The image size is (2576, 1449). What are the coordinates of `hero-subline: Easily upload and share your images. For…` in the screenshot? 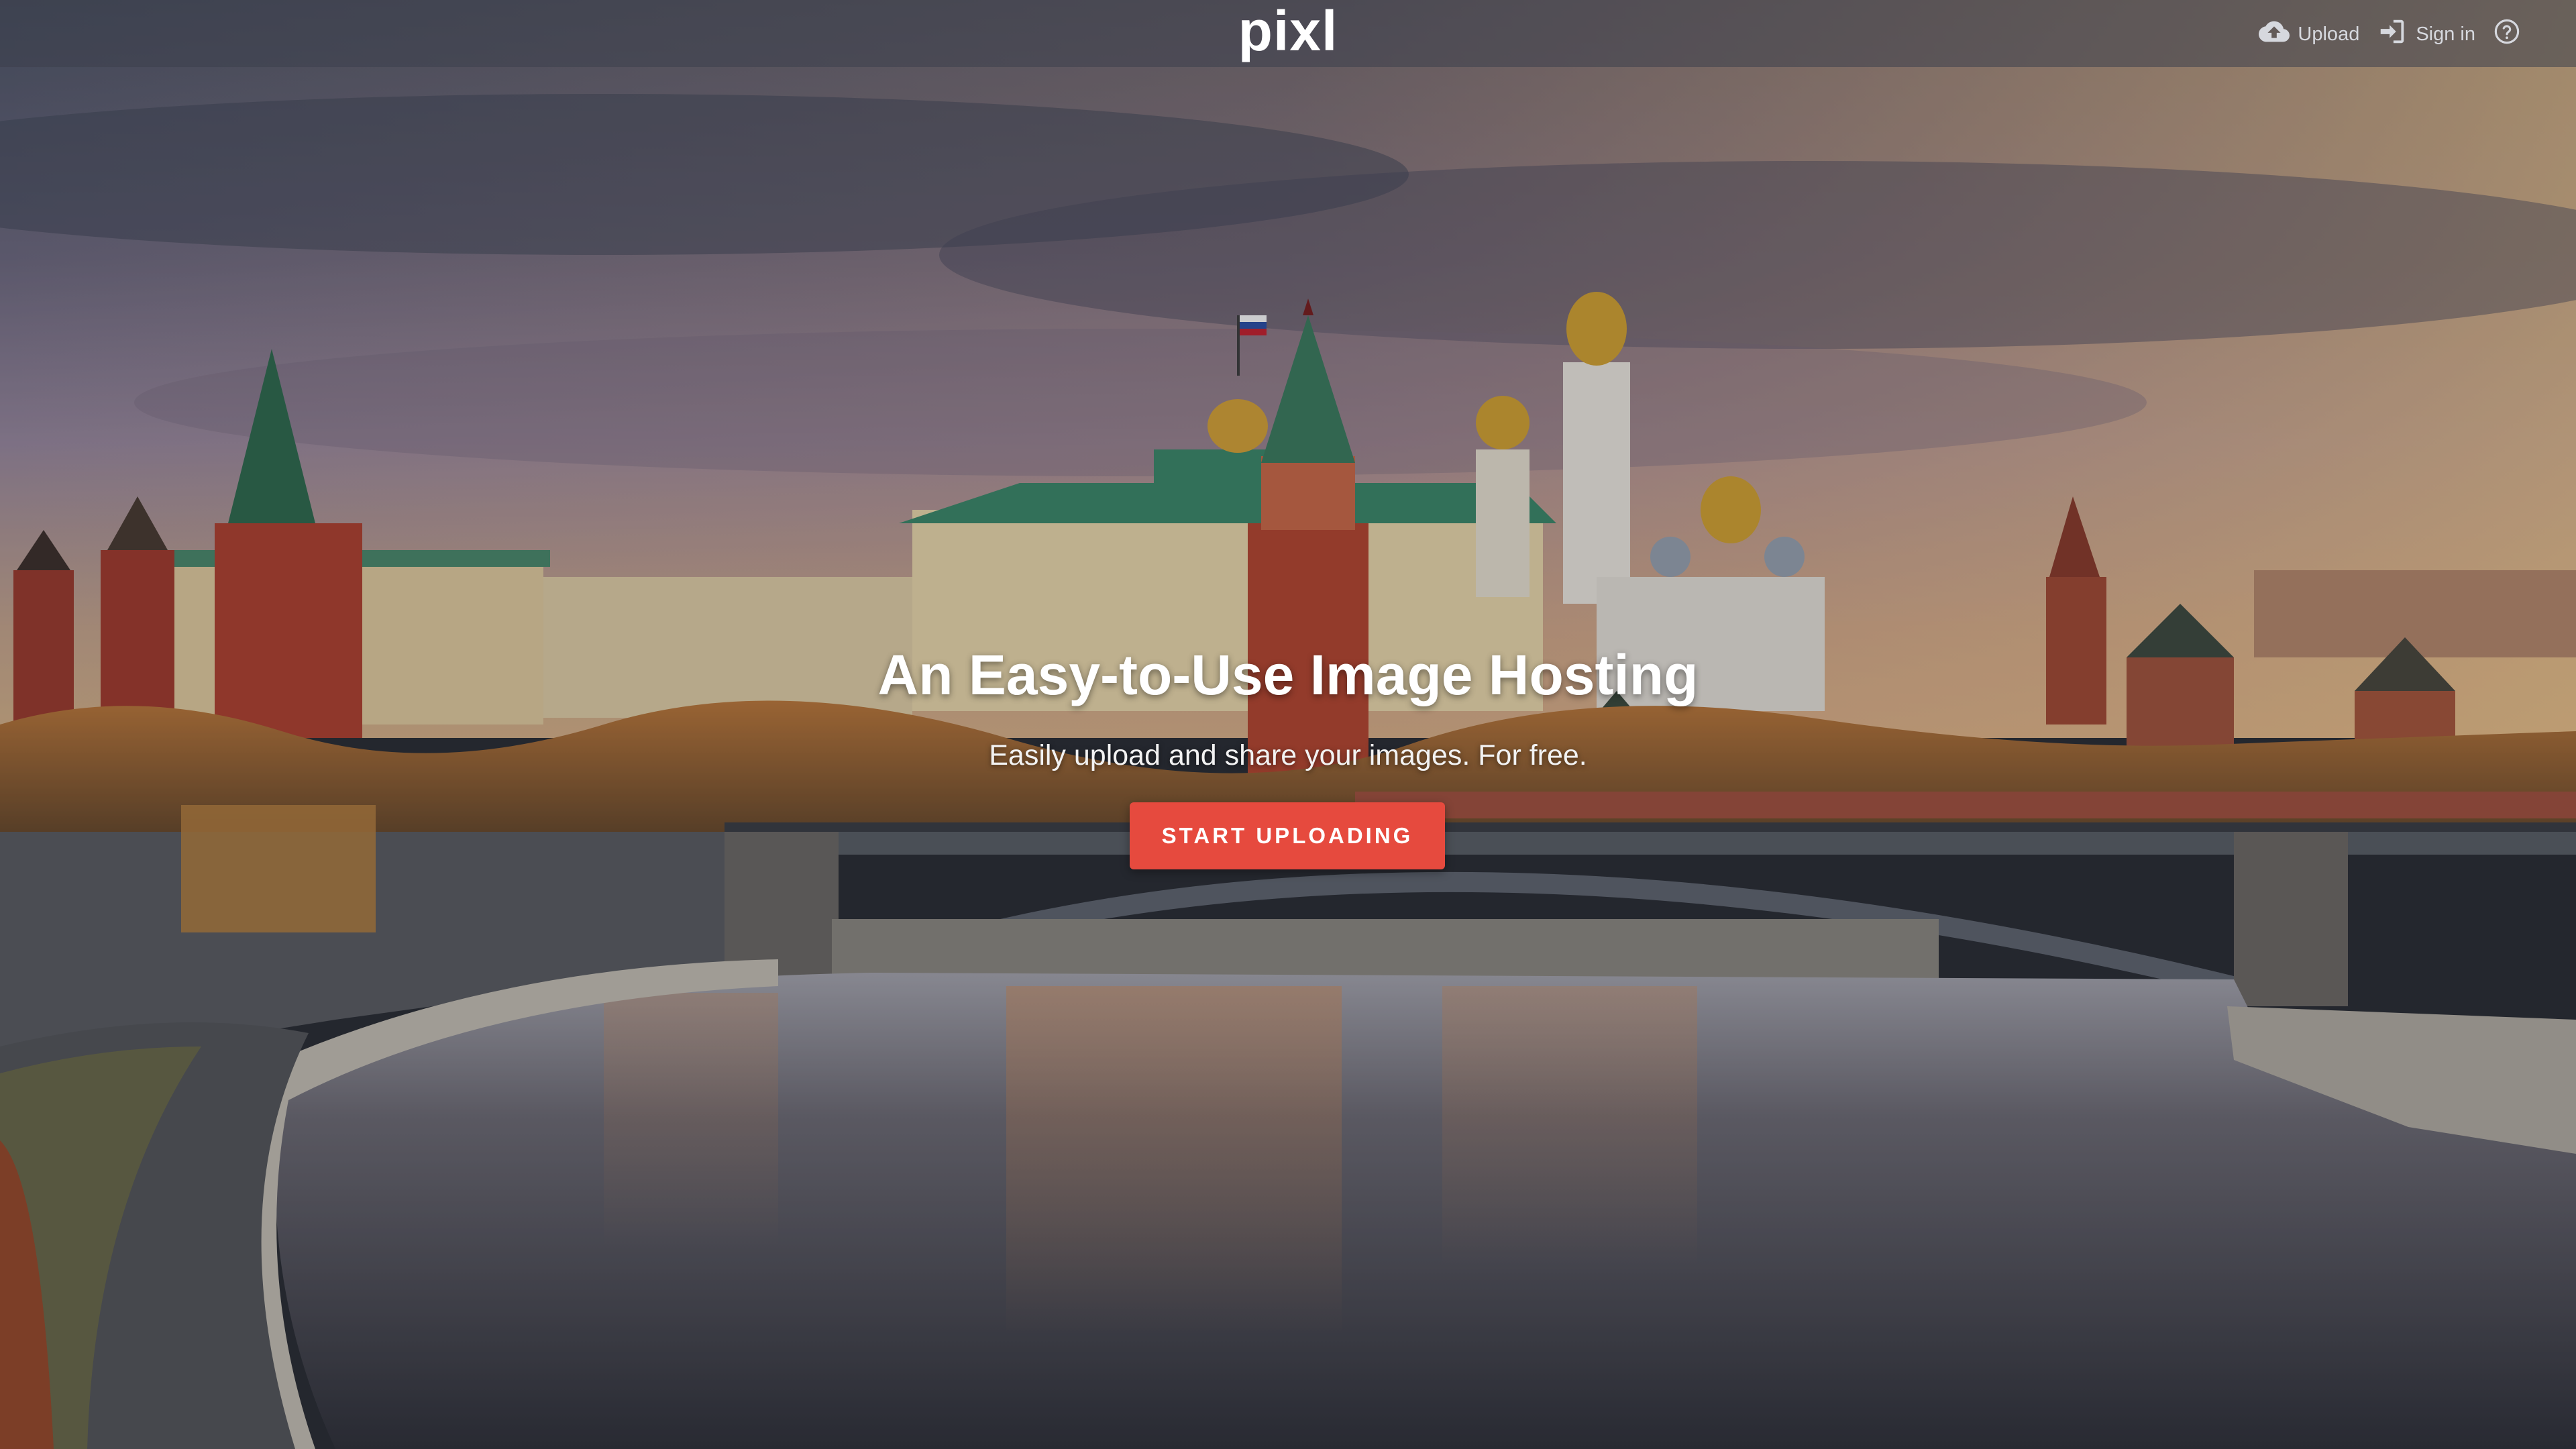 It's located at (1288, 755).